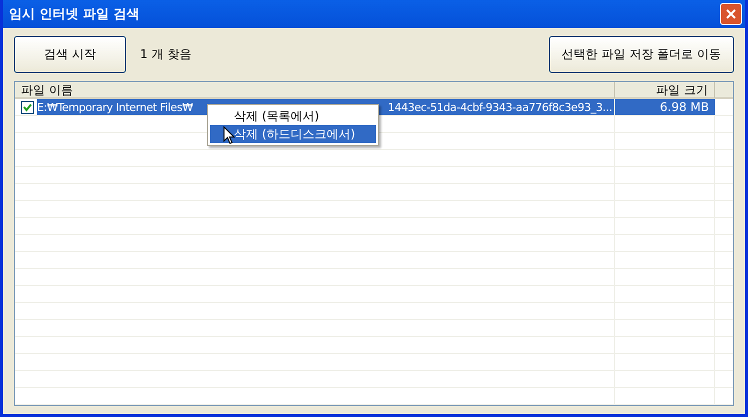 This screenshot has height=417, width=748. I want to click on file-path-text: E:₩Temporary Internet Files₩, so click(115, 107).